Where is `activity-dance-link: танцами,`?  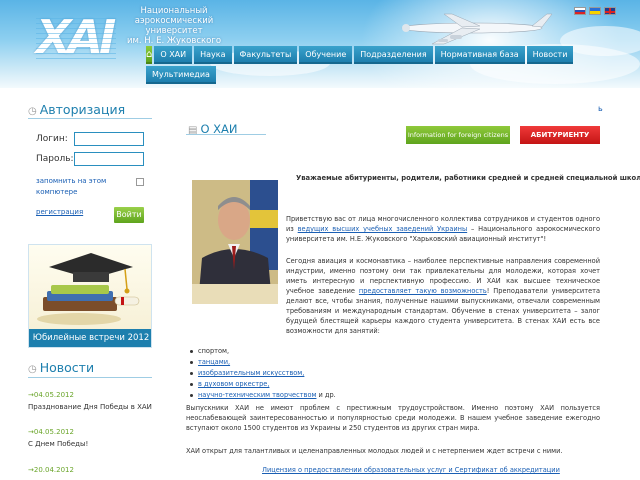 activity-dance-link: танцами, is located at coordinates (214, 362).